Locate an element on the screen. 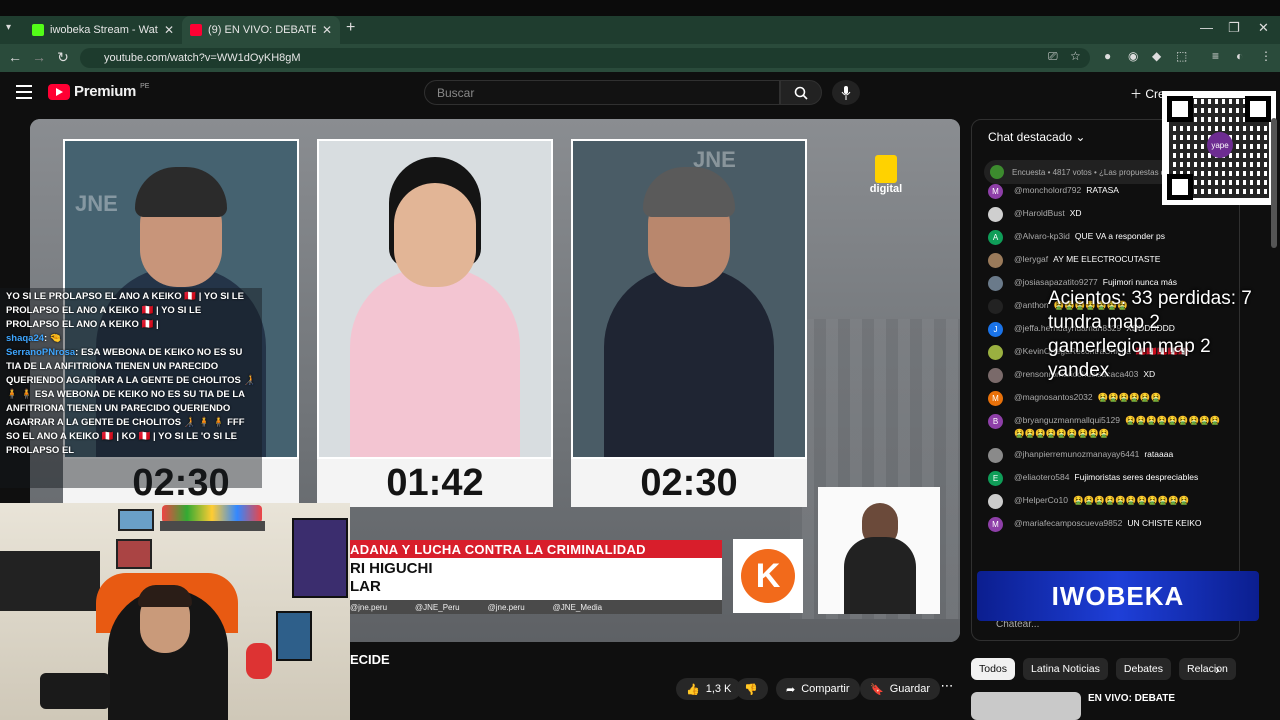 Image resolution: width=1280 pixels, height=720 pixels. more-actions-button: ⋯ is located at coordinates (947, 689).